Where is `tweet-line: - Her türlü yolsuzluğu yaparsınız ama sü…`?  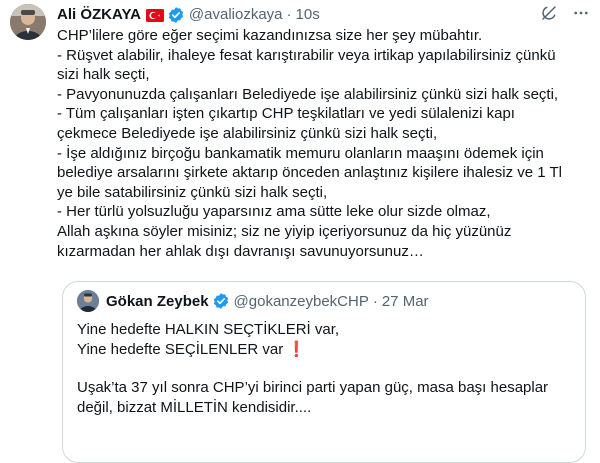 tweet-line: - Her türlü yolsuzluğu yaparsınız ama sü… is located at coordinates (274, 212).